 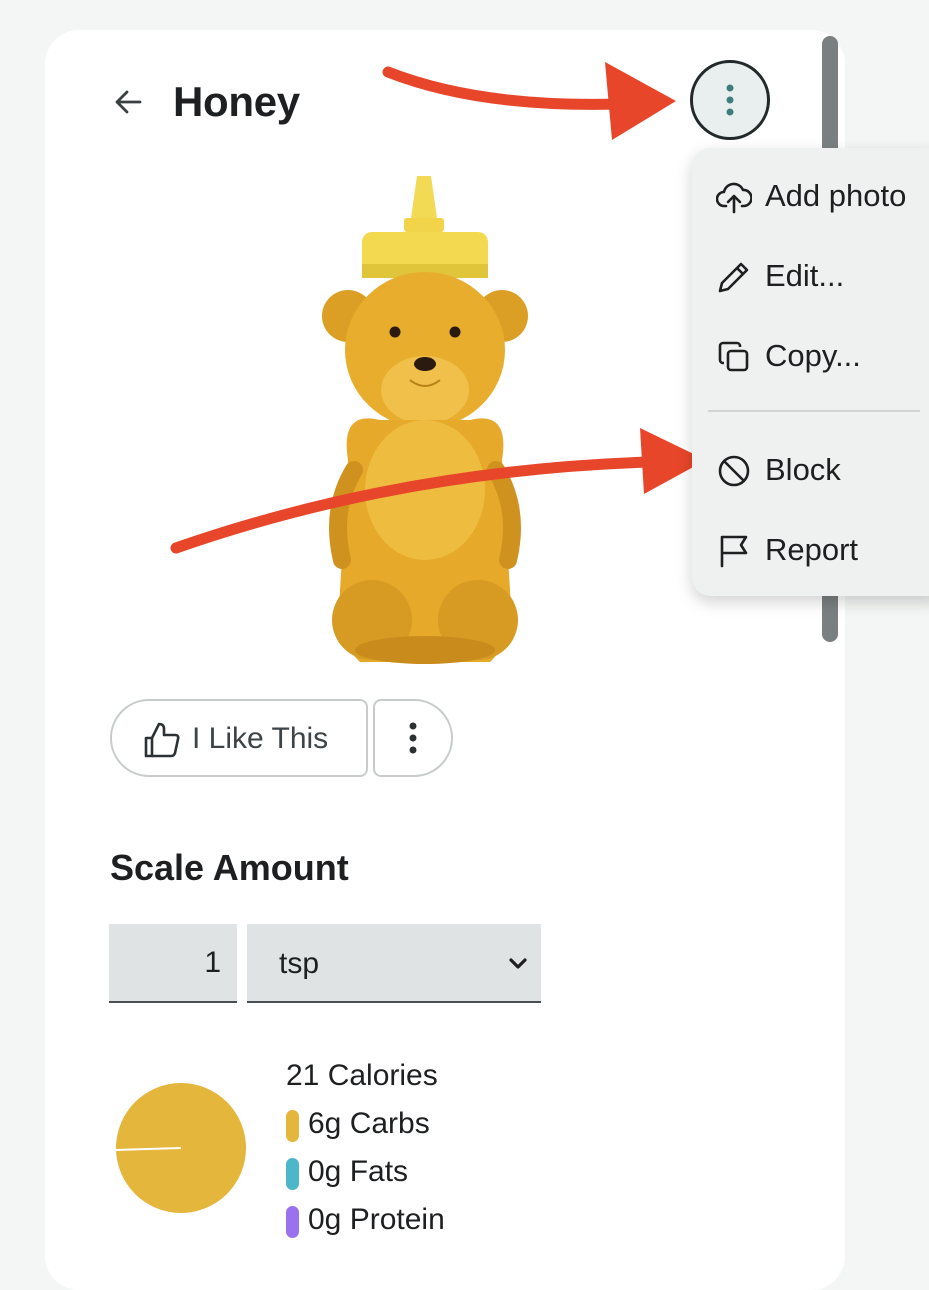 What do you see at coordinates (734, 198) in the screenshot?
I see `upload-cloud-icon` at bounding box center [734, 198].